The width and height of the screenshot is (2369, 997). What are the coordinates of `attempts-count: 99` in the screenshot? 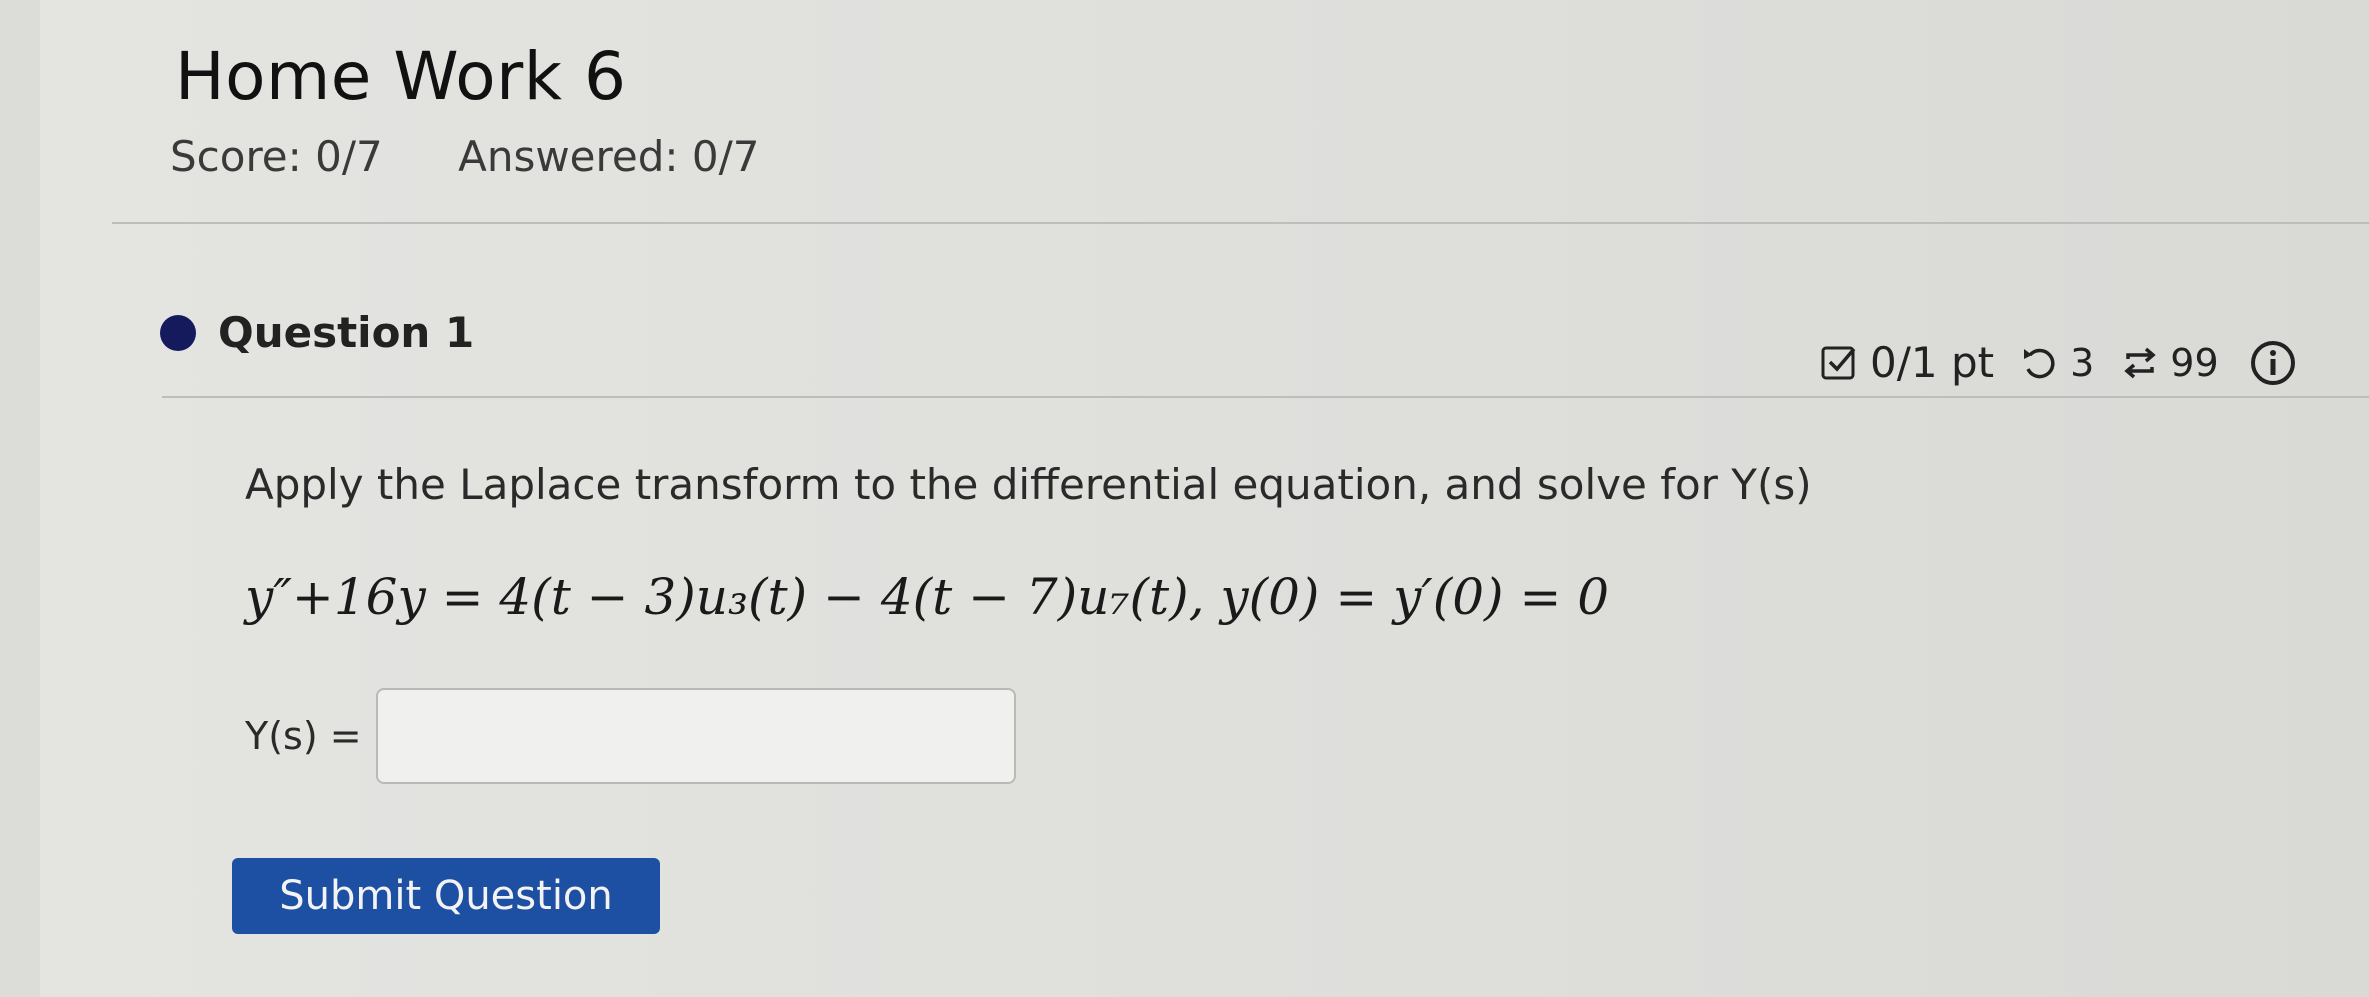 It's located at (2194, 362).